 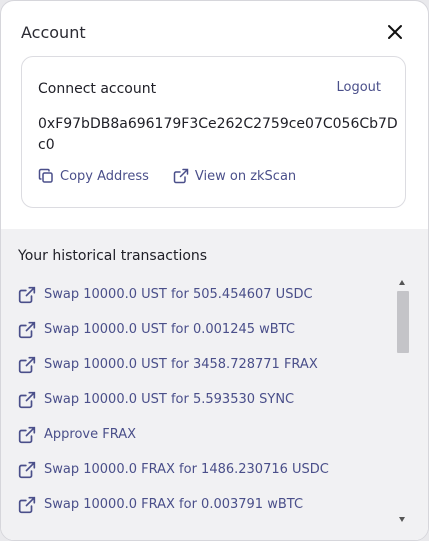 I want to click on transaction-item: Swap 10000.0 FRAX for 0.003791 wBTC, so click(x=204, y=504).